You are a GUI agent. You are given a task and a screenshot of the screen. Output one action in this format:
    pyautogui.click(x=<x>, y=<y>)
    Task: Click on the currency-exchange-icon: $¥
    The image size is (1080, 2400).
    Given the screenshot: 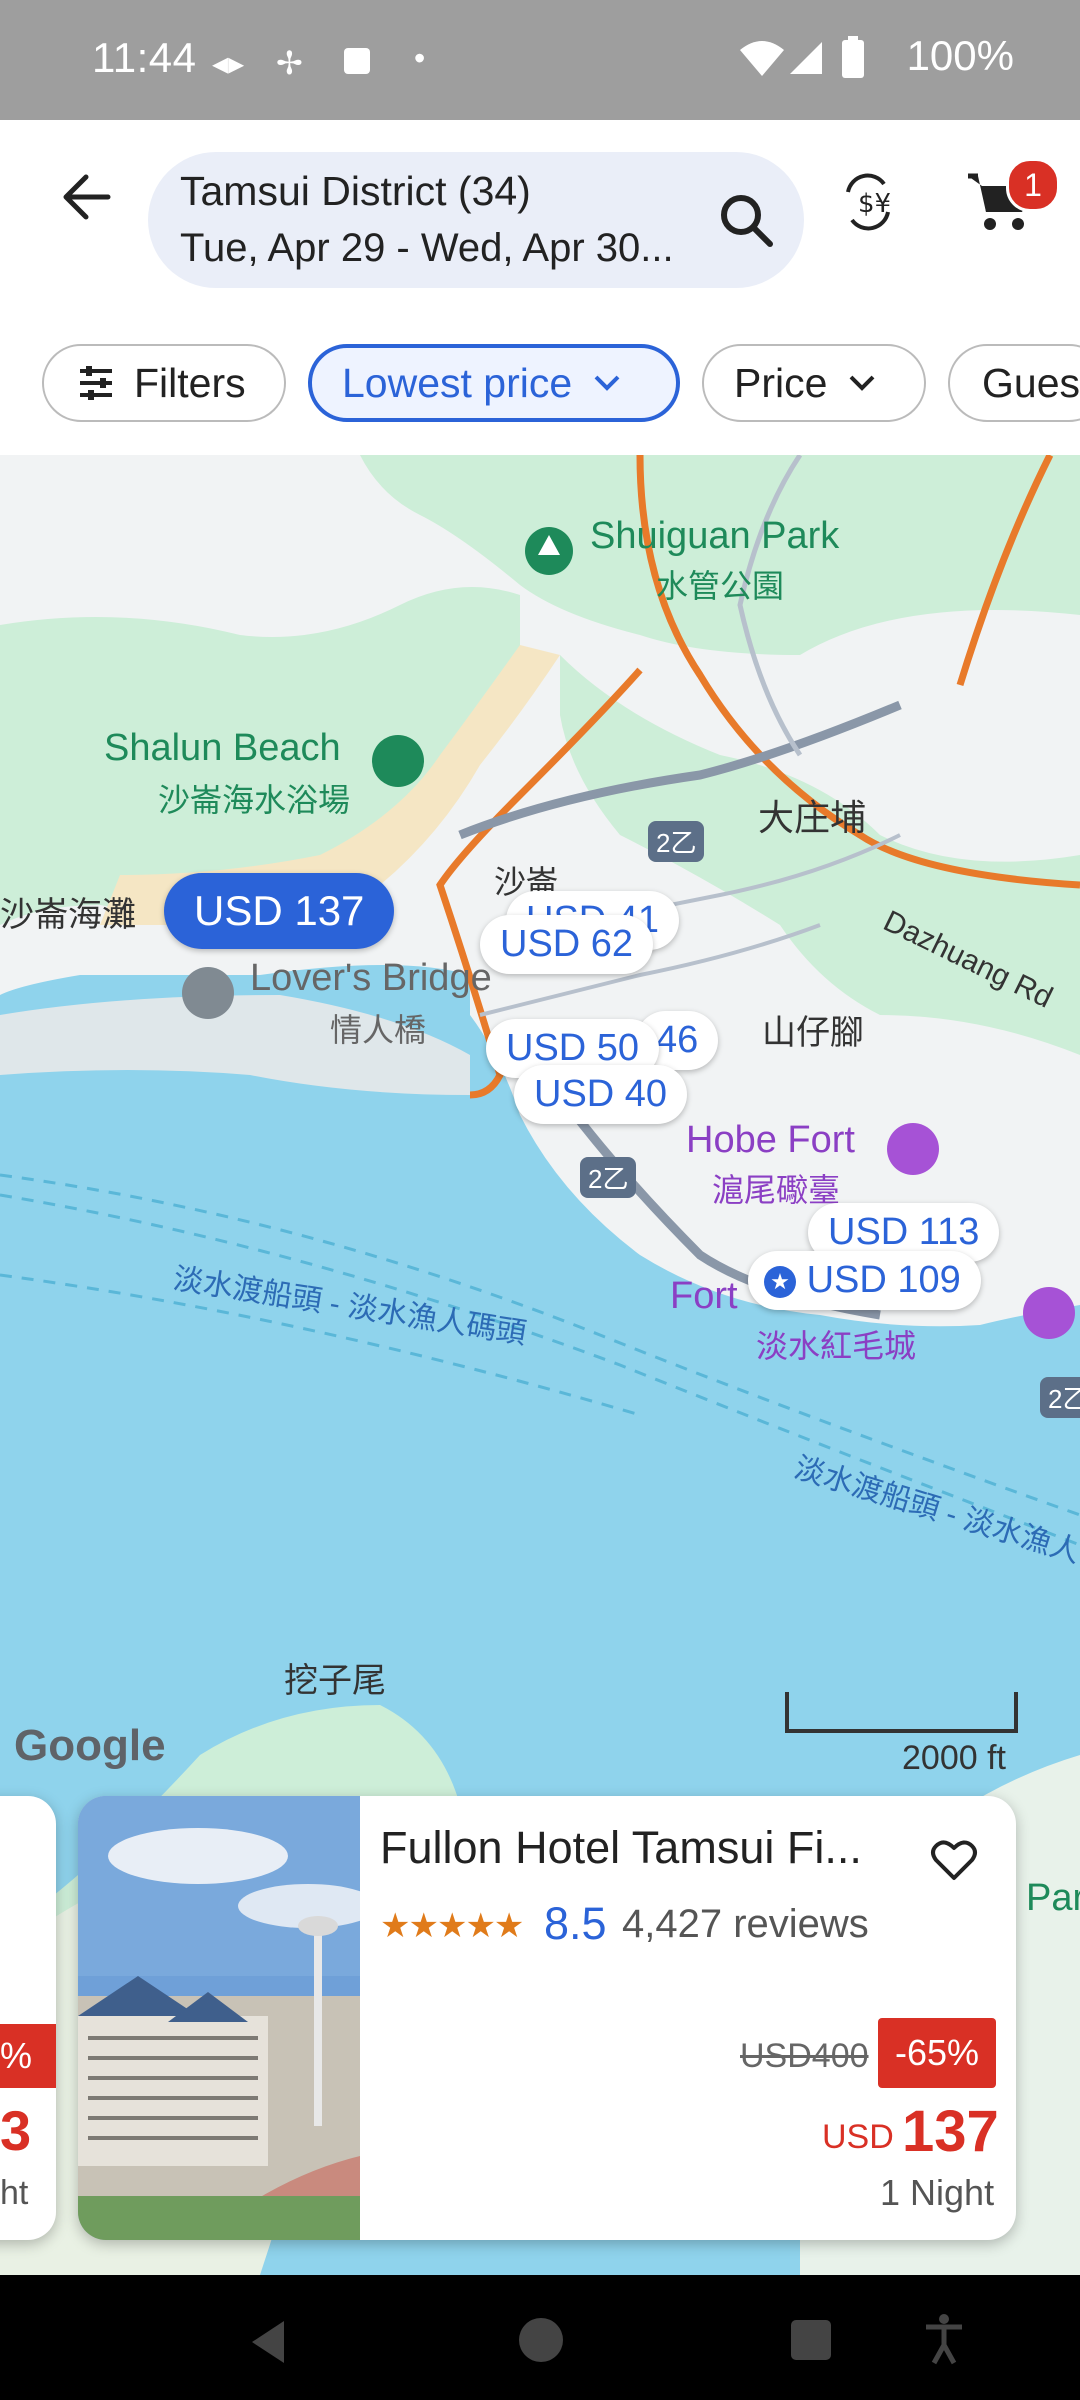 What is the action you would take?
    pyautogui.click(x=868, y=202)
    